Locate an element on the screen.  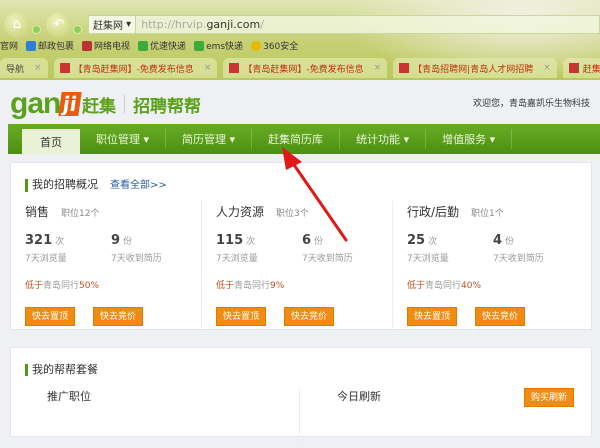
views-count: 321 次 is located at coordinates (45, 240).